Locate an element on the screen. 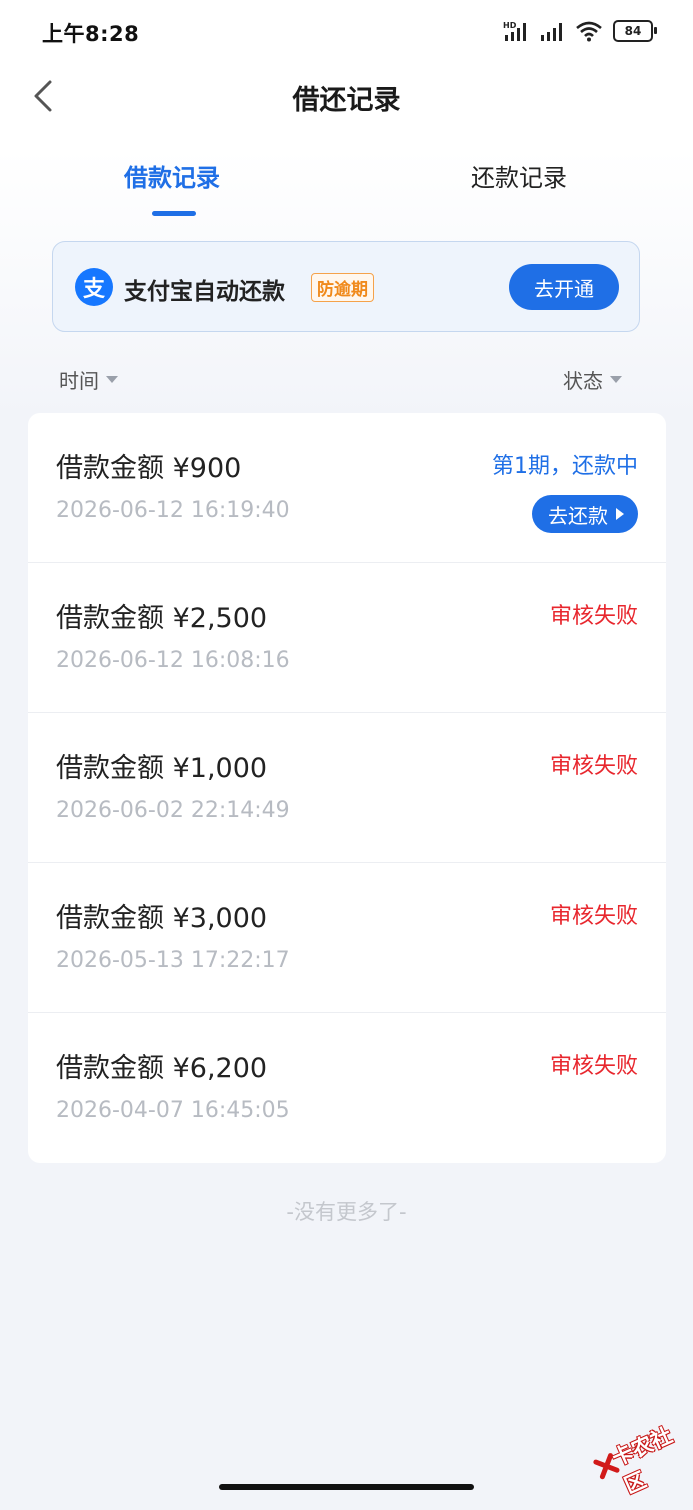 The width and height of the screenshot is (693, 1510). alipay-logo-icon: 支 is located at coordinates (94, 287).